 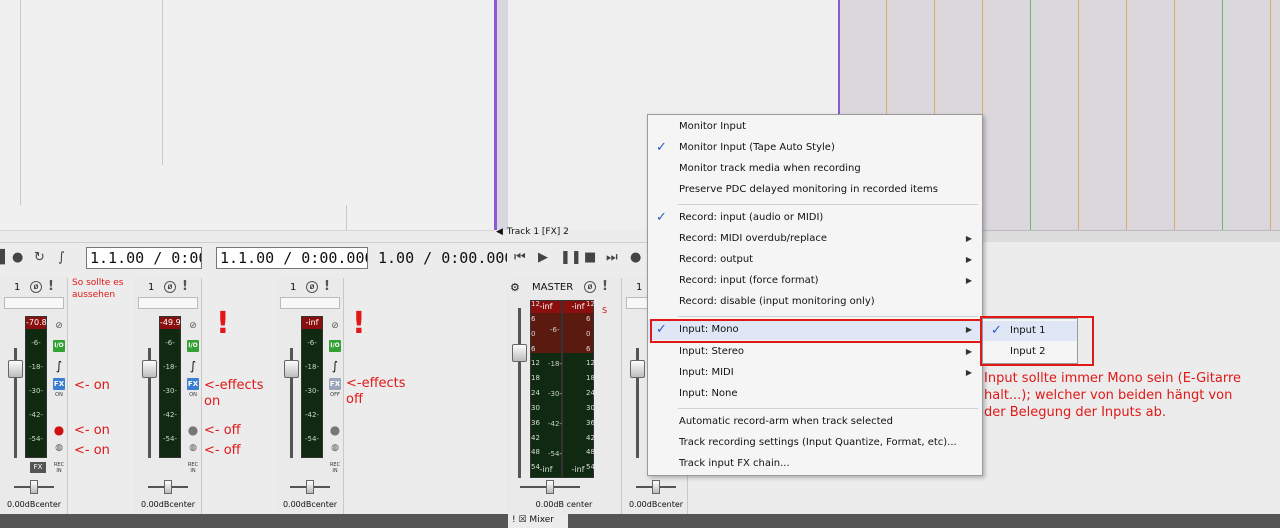 What do you see at coordinates (535, 407) in the screenshot?
I see `master-scale-label: 30` at bounding box center [535, 407].